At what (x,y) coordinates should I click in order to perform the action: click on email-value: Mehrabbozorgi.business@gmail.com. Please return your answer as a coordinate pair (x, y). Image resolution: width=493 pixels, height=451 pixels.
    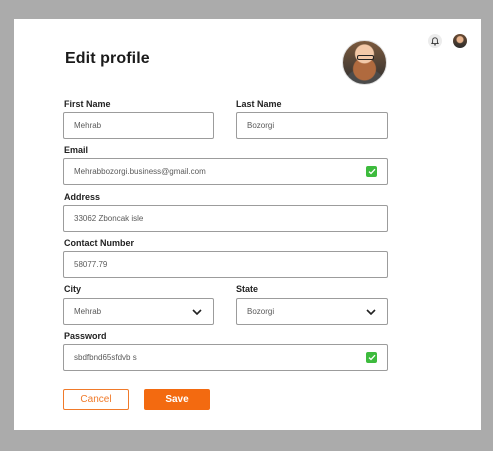
    Looking at the image, I should click on (140, 171).